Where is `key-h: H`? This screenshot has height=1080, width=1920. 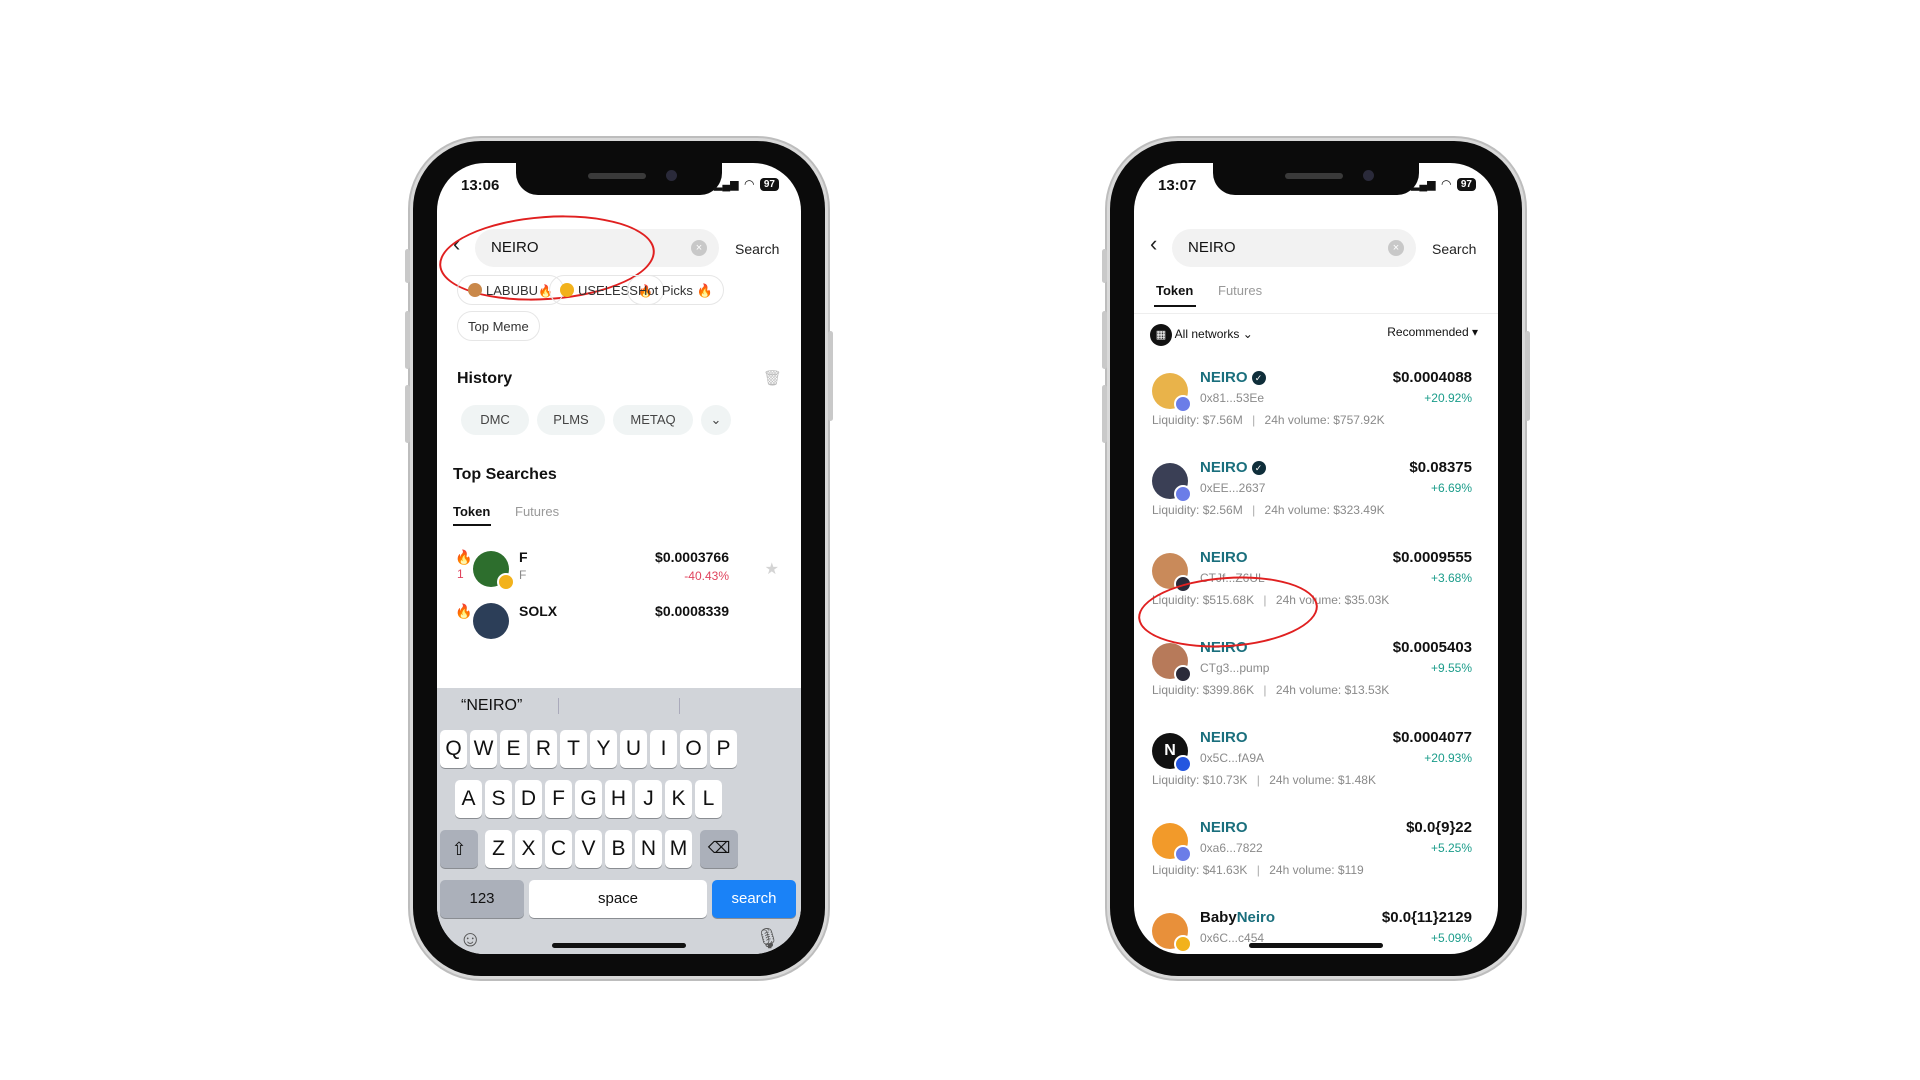 key-h: H is located at coordinates (618, 799).